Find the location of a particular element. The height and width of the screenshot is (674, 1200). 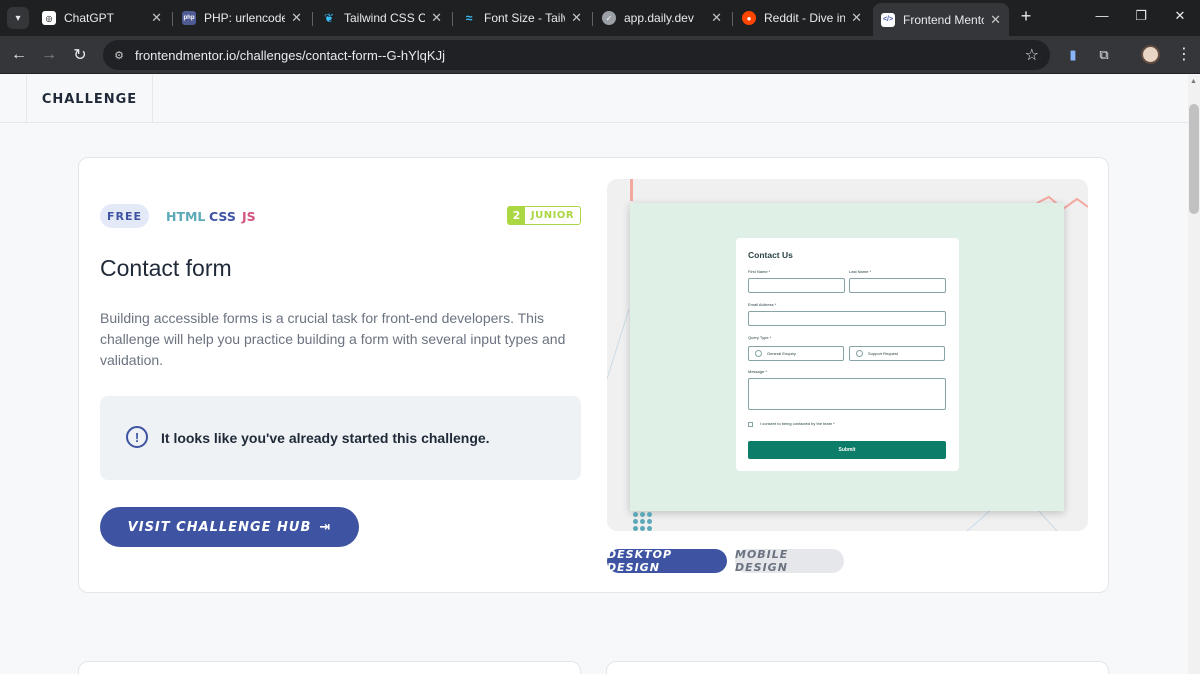

next-section-card-left is located at coordinates (329, 667).